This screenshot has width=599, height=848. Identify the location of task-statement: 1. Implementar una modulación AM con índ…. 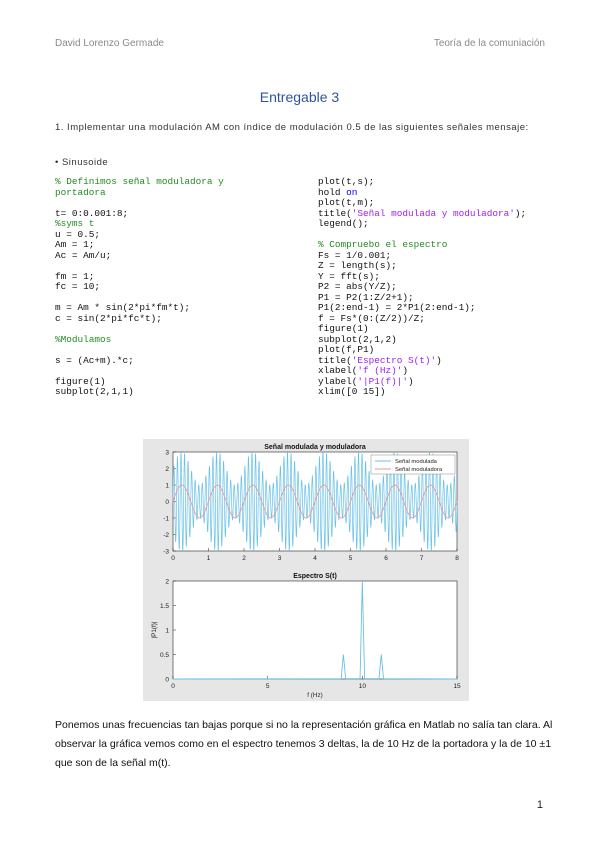
(292, 127).